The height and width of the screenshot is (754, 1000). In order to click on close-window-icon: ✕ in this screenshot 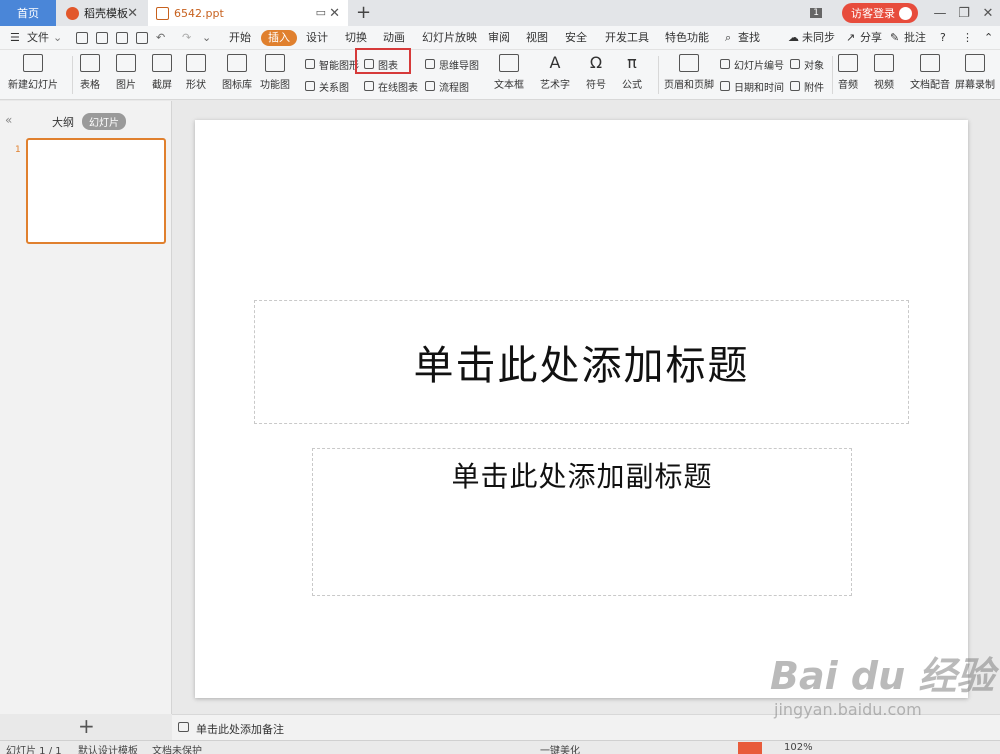, I will do `click(988, 13)`.